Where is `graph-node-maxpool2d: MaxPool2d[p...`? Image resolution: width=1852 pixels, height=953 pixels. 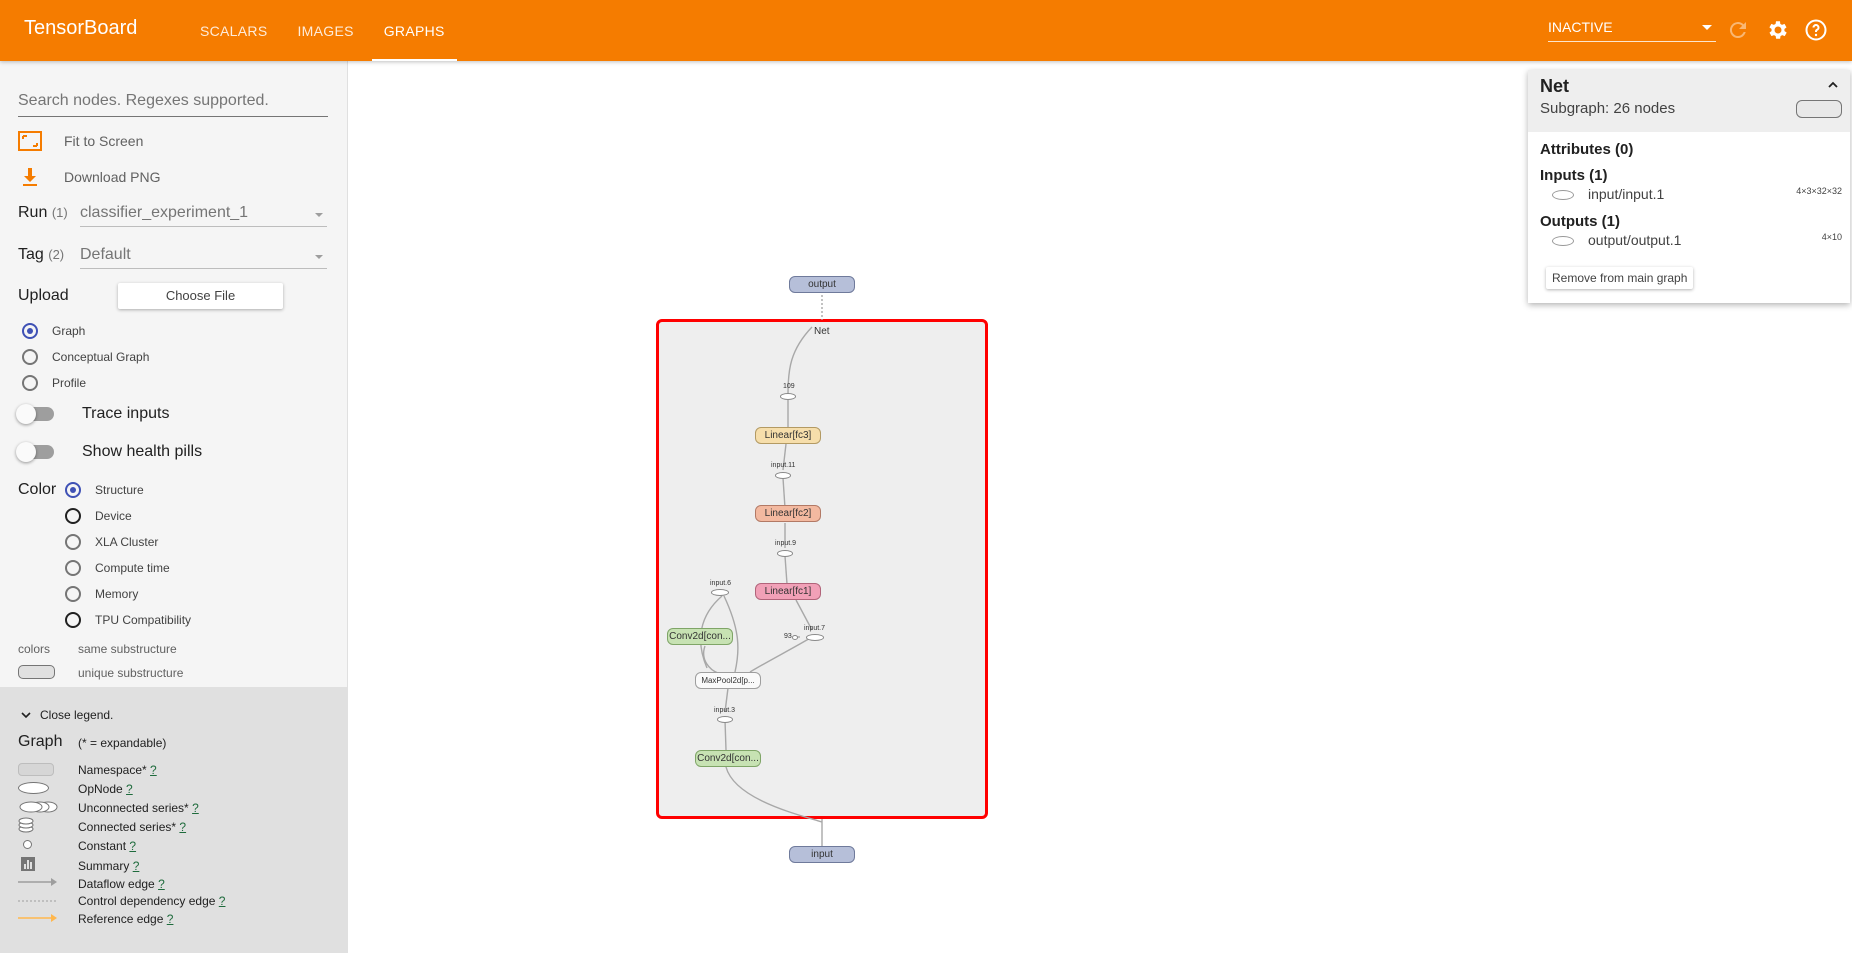 graph-node-maxpool2d: MaxPool2d[p... is located at coordinates (728, 680).